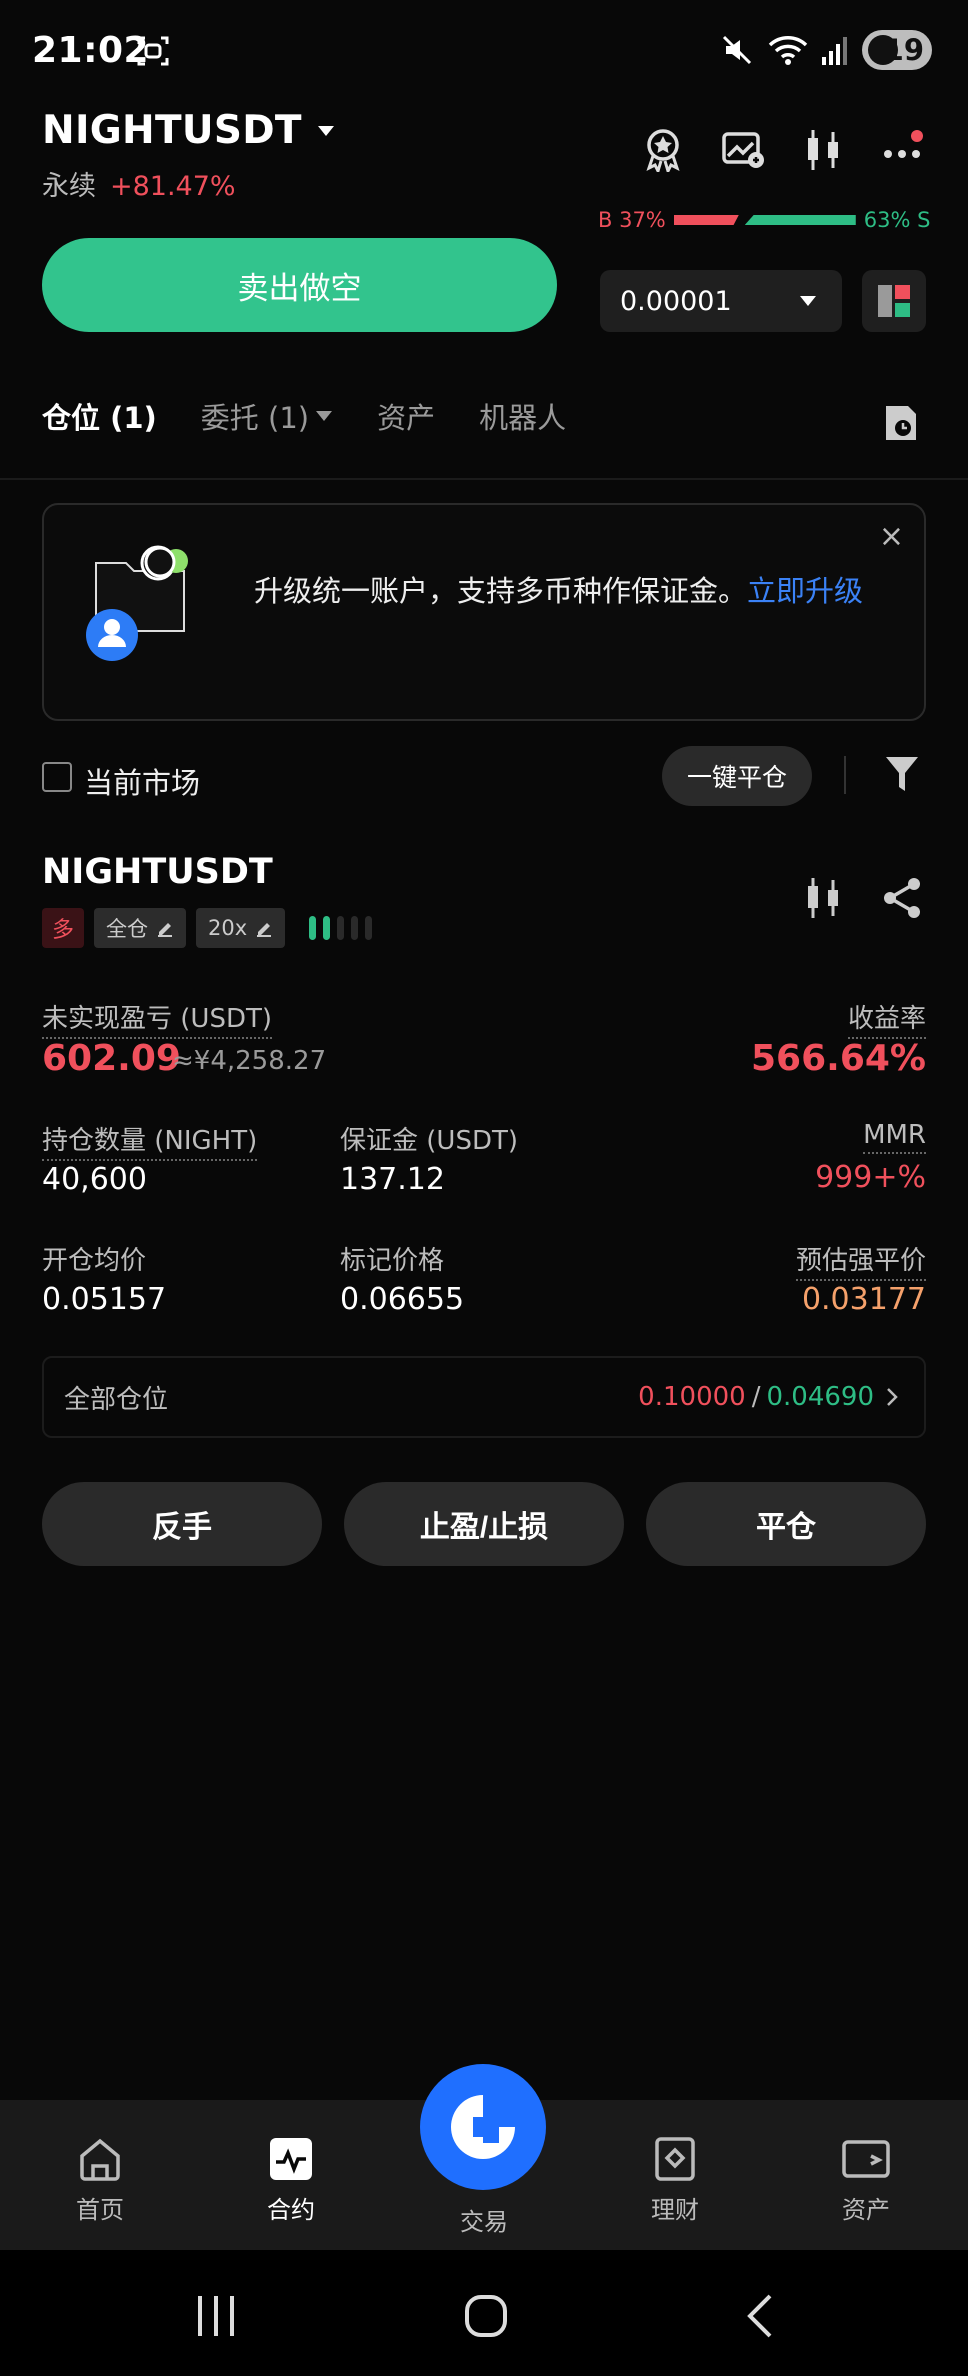  I want to click on home-icon, so click(100, 2159).